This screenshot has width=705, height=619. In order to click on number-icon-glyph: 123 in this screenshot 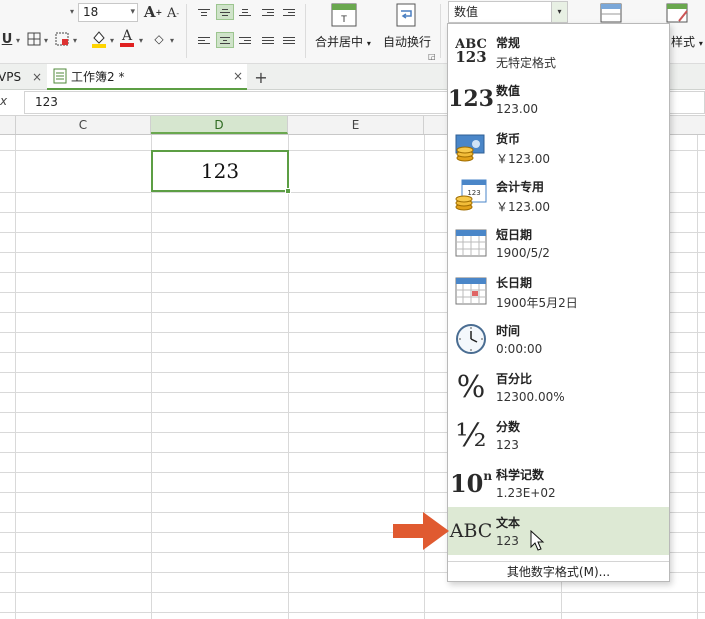, I will do `click(471, 99)`.